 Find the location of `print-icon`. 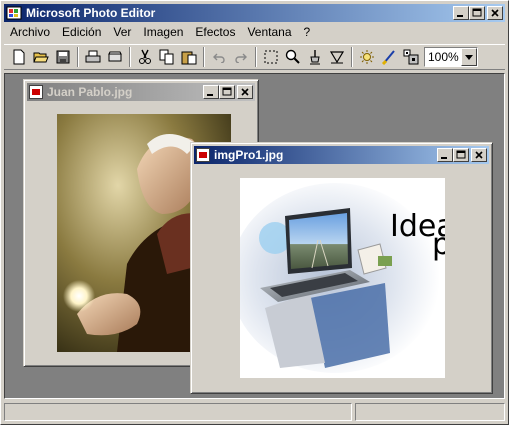

print-icon is located at coordinates (93, 57).